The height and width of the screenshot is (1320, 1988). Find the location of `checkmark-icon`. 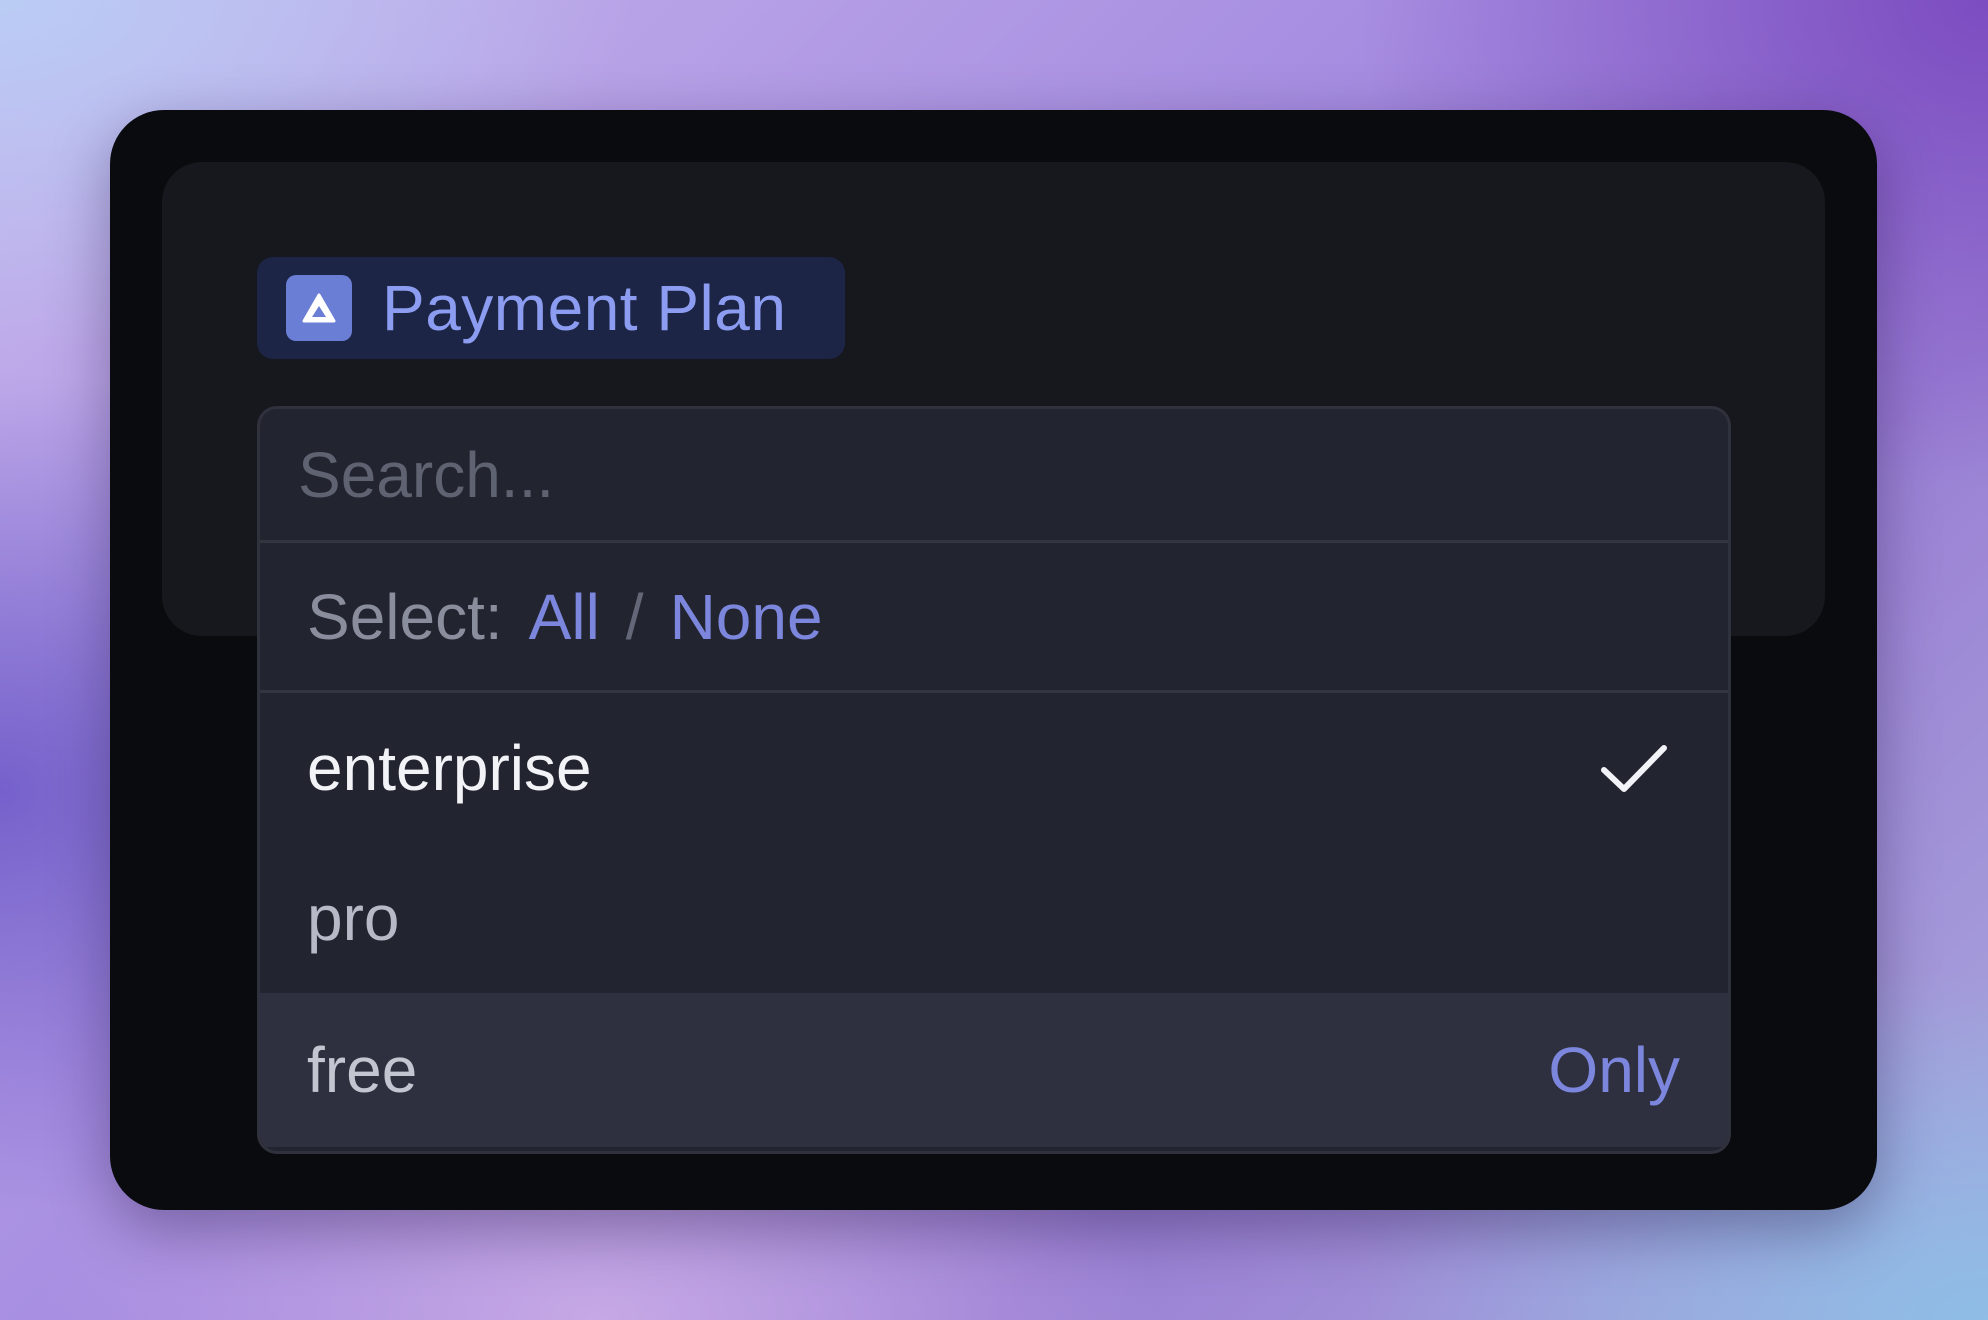

checkmark-icon is located at coordinates (1634, 768).